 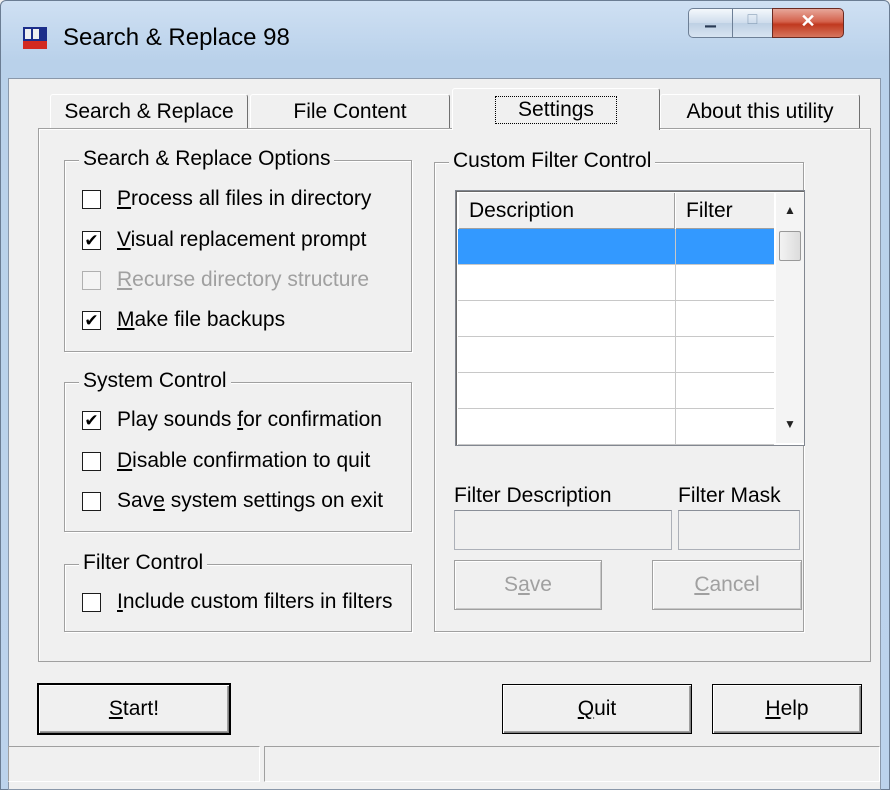 I want to click on column-header-filter: Filter, so click(x=724, y=211).